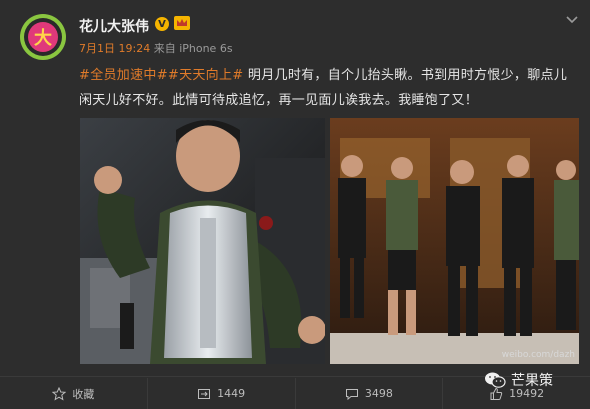  I want to click on star-icon, so click(59, 393).